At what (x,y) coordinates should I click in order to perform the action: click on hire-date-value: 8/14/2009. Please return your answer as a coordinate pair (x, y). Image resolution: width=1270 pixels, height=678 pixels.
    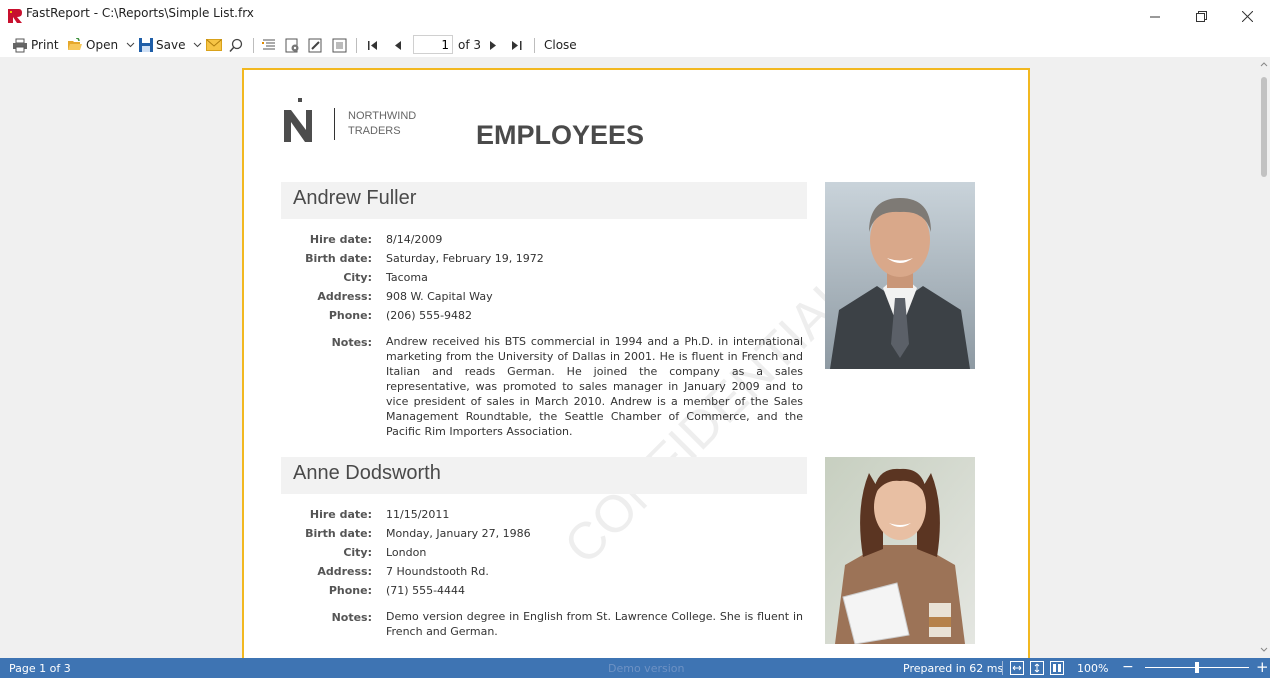
    Looking at the image, I should click on (414, 239).